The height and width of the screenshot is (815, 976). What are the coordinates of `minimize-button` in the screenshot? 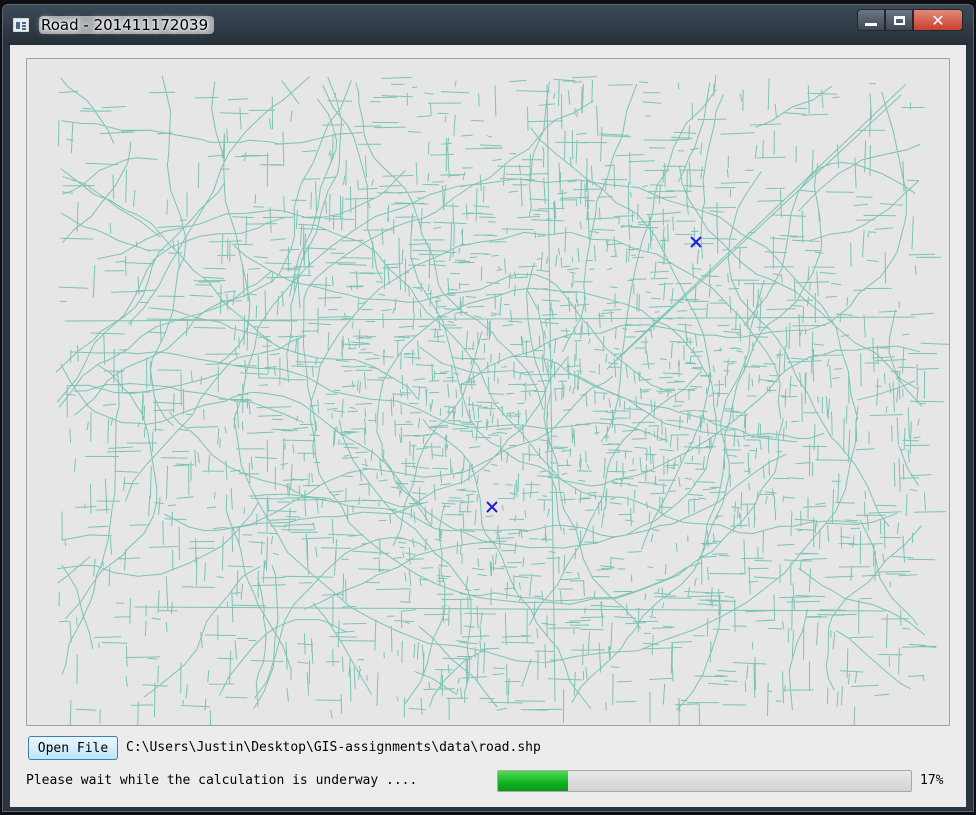 It's located at (871, 20).